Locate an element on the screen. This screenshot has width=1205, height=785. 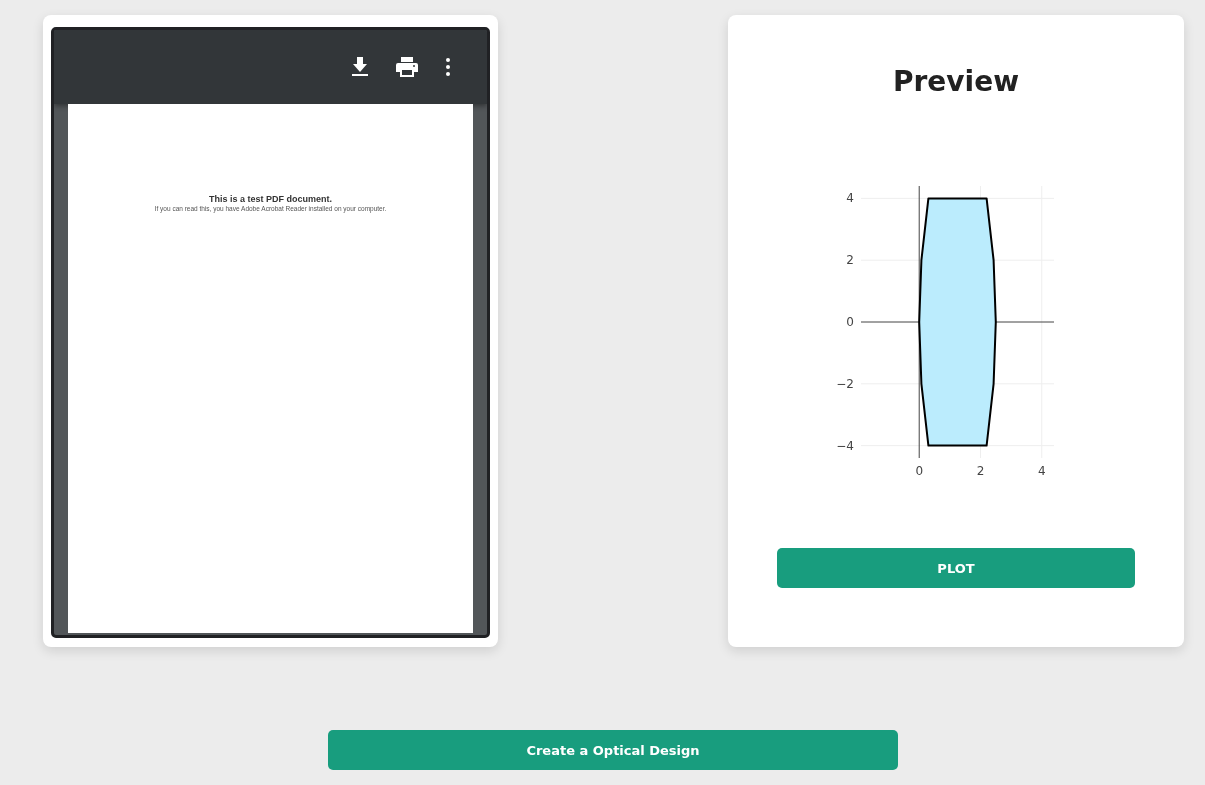
y-tick-label: −4 is located at coordinates (845, 445).